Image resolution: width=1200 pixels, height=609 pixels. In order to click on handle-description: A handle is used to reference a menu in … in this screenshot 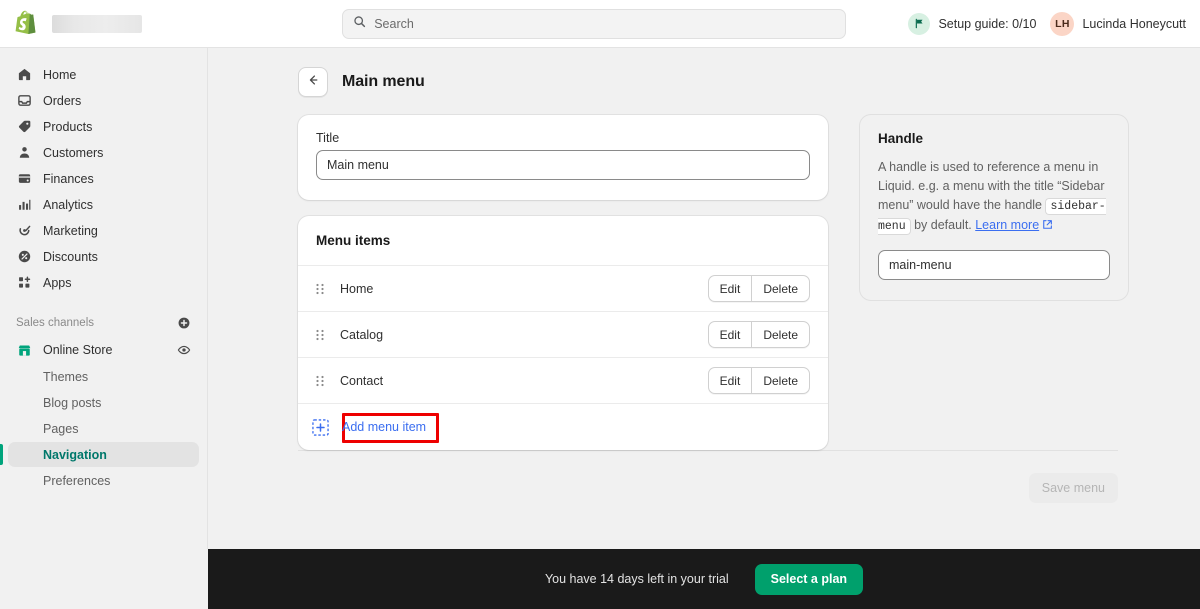, I will do `click(994, 197)`.